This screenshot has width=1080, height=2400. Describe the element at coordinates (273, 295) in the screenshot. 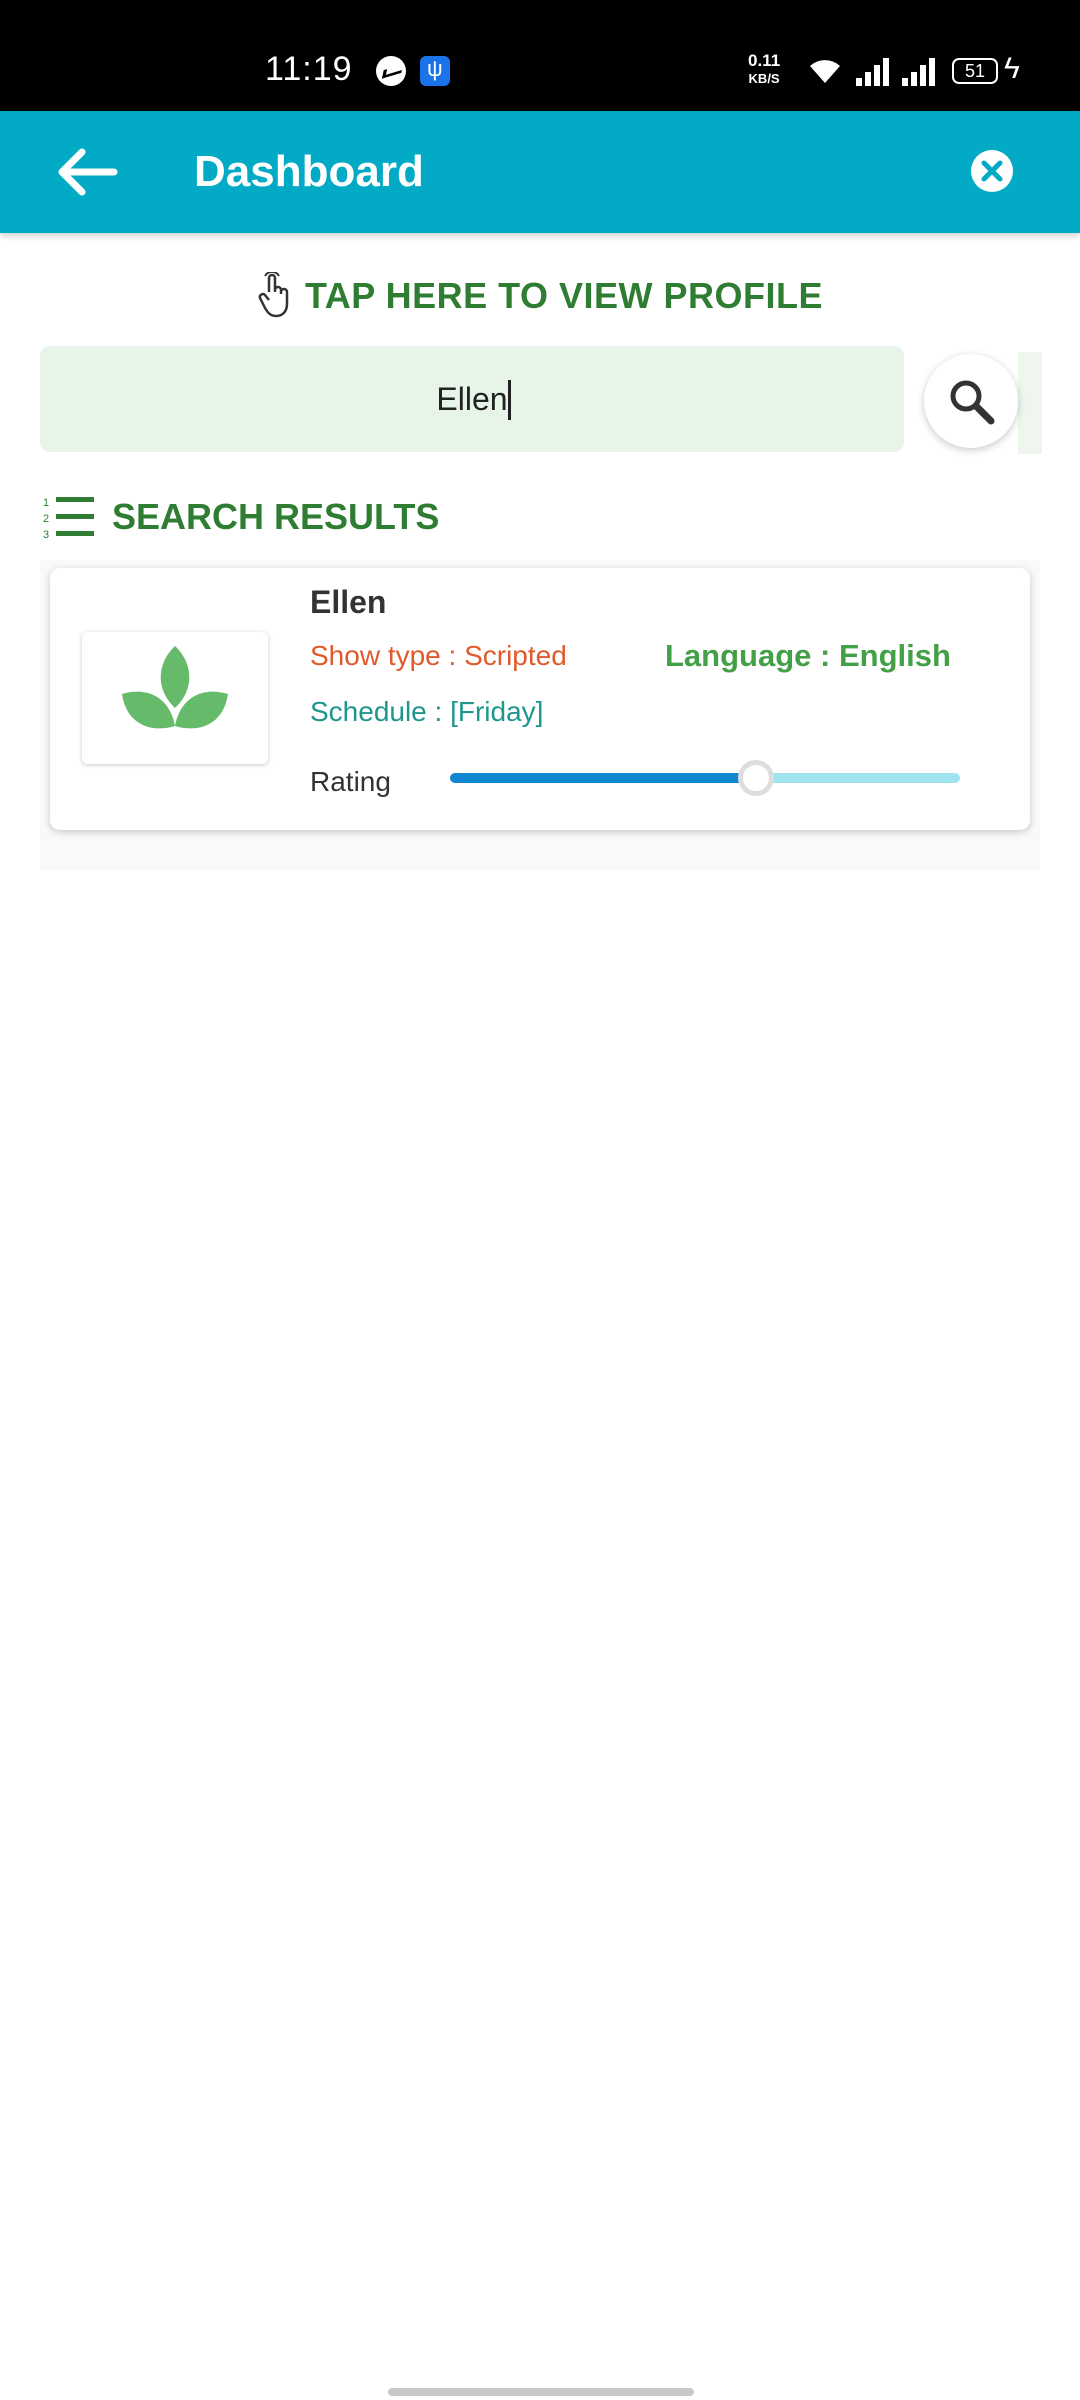

I see `hand-pointer-icon` at that location.